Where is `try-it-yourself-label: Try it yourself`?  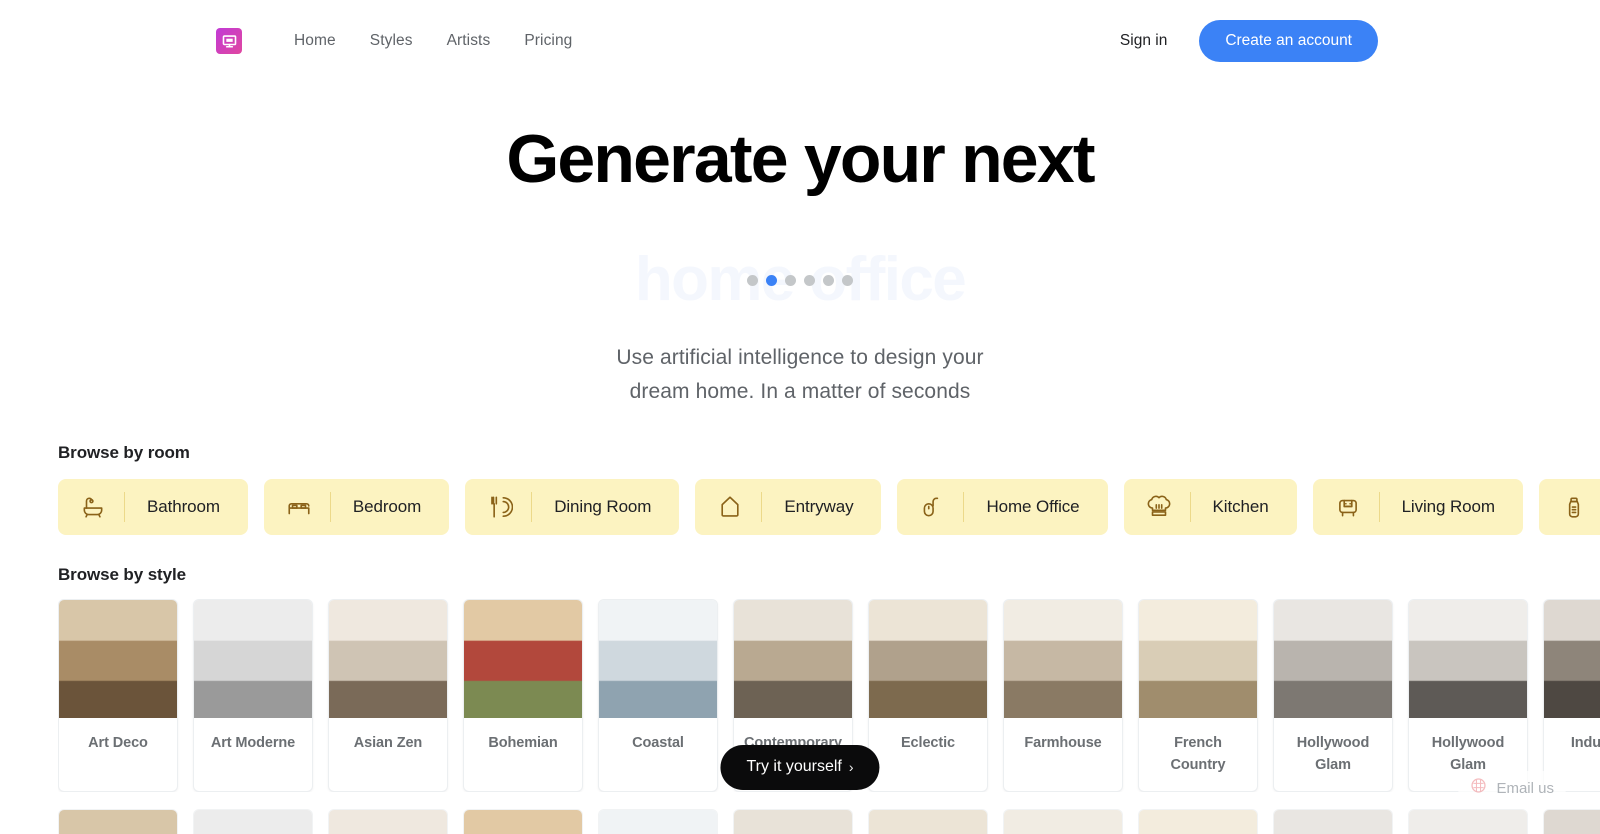
try-it-yourself-label: Try it yourself is located at coordinates (794, 766).